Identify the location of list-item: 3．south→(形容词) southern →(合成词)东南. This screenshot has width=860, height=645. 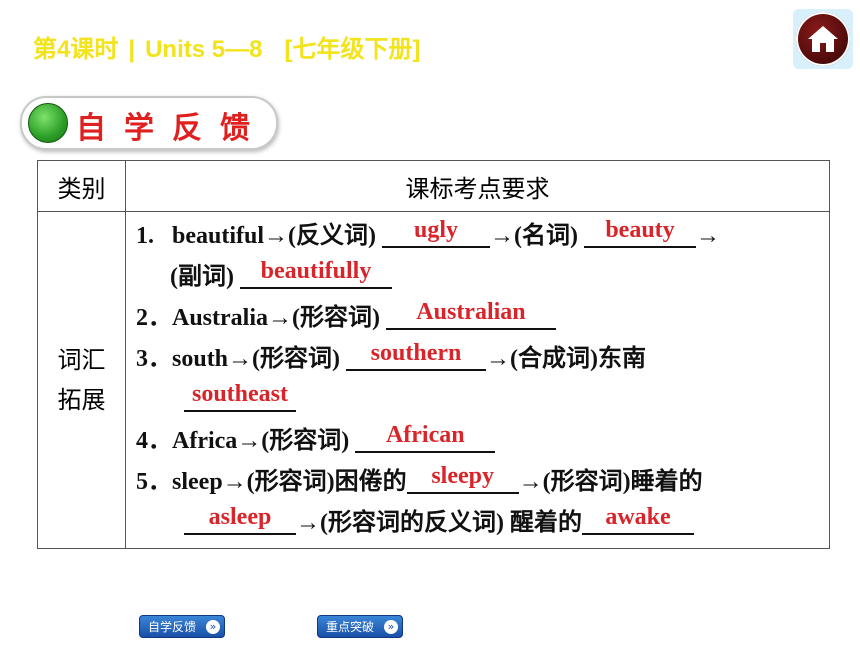
(391, 355).